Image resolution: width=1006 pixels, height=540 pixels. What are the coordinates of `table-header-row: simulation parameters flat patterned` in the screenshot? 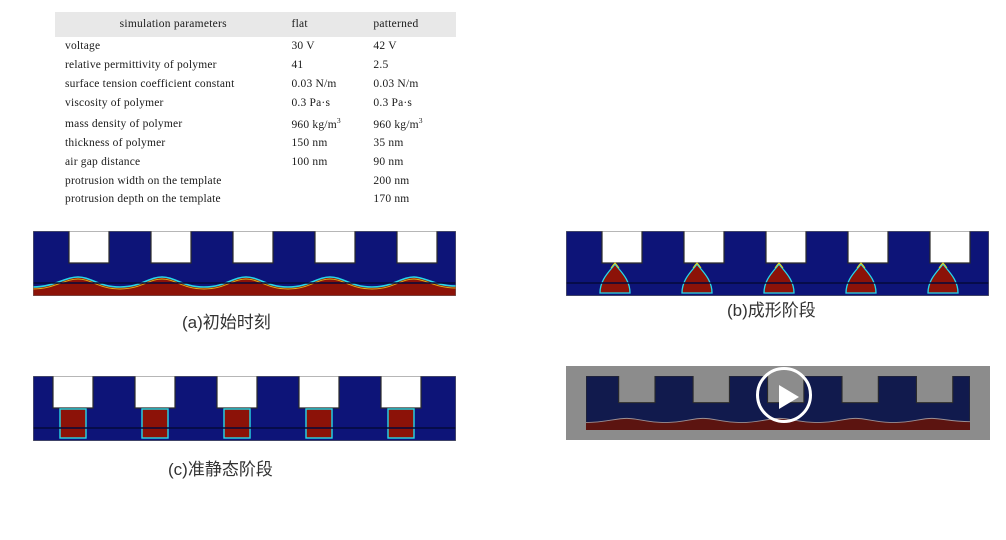 It's located at (255, 24).